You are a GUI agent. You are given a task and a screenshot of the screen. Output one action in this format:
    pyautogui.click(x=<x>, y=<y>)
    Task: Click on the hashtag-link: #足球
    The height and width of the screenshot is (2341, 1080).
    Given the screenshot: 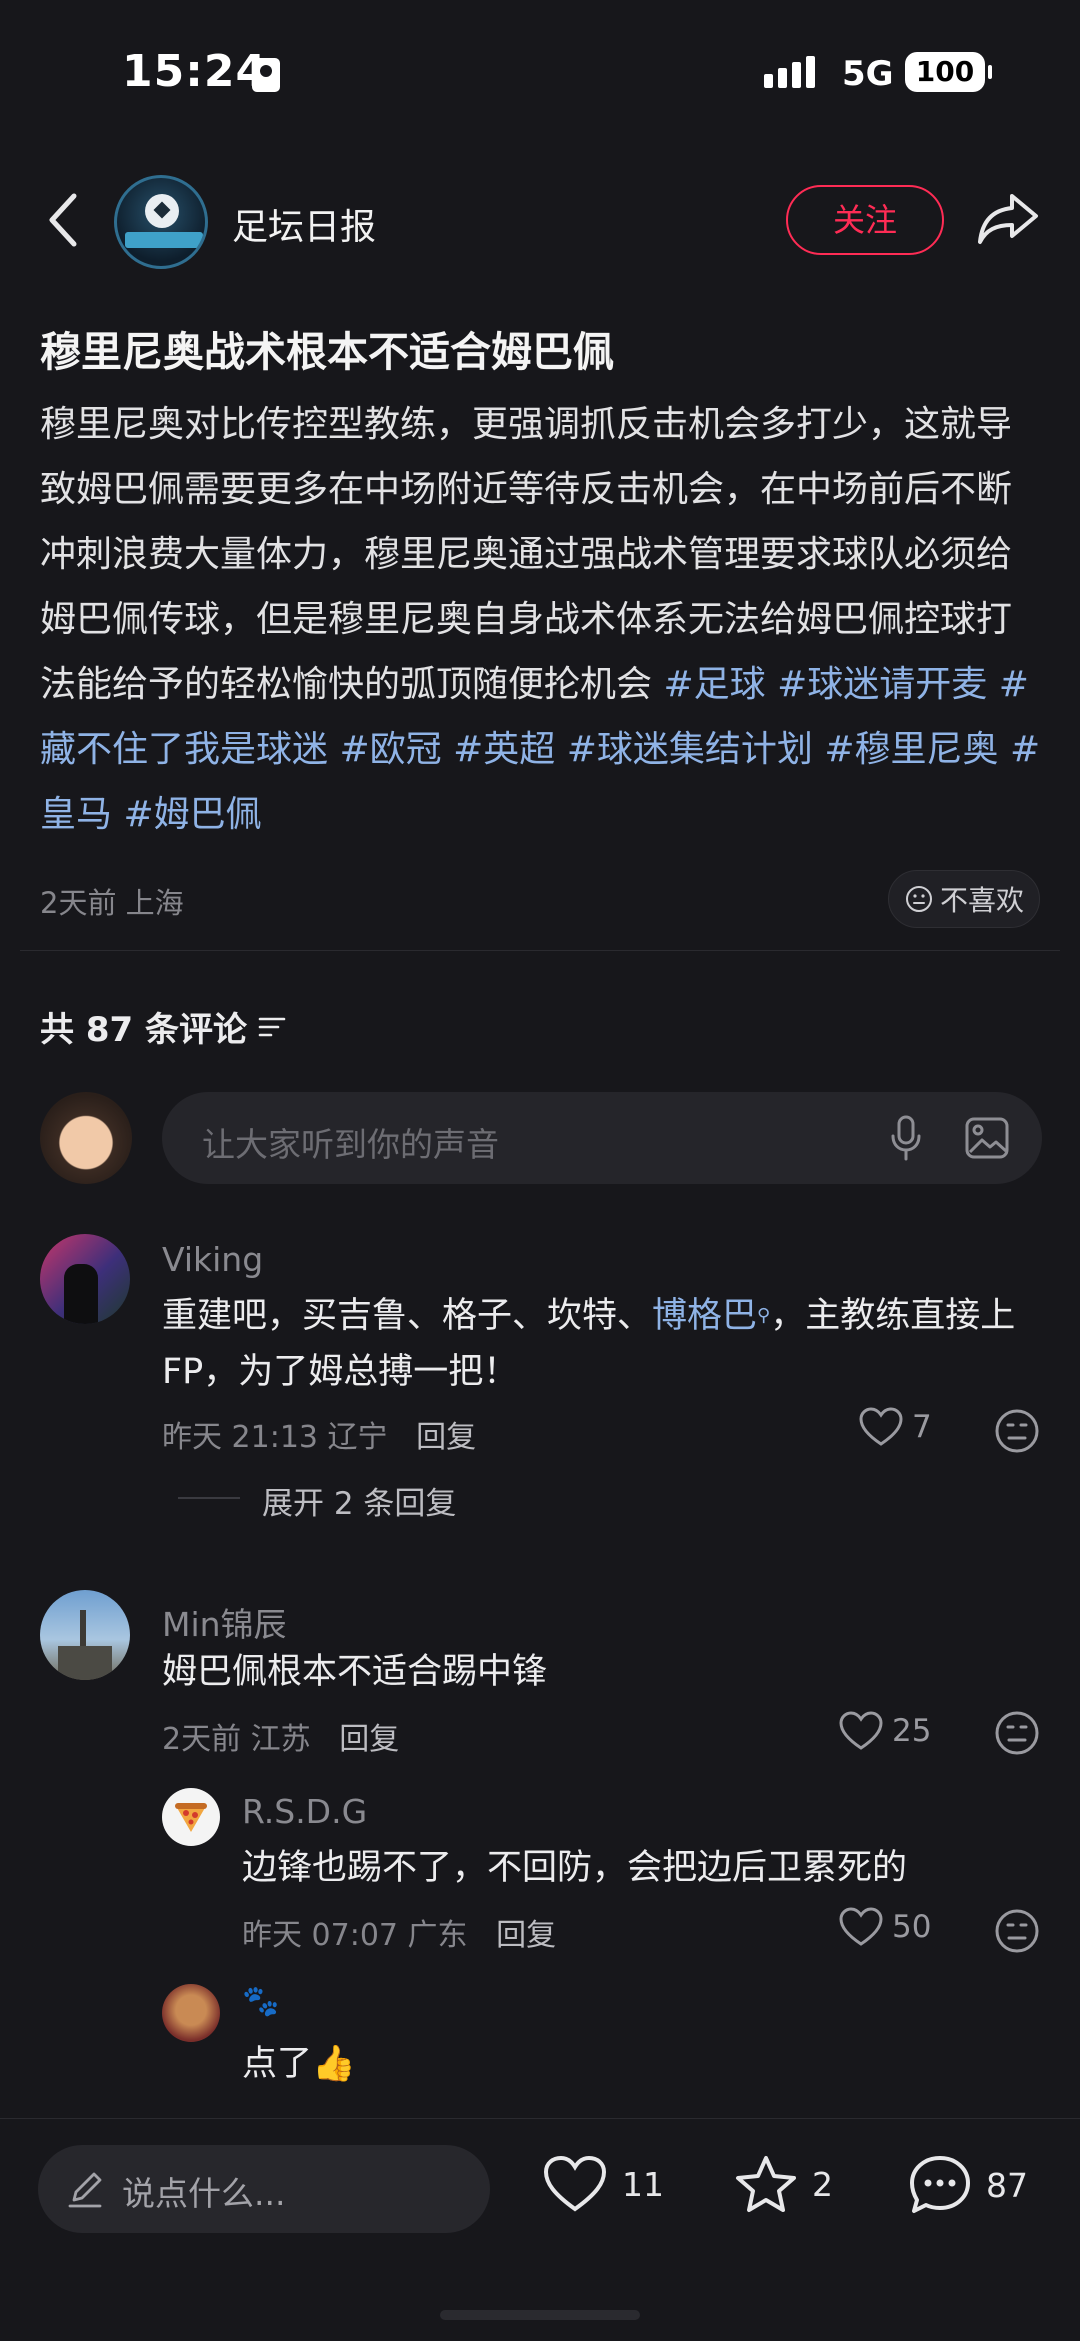 What is the action you would take?
    pyautogui.click(x=714, y=684)
    